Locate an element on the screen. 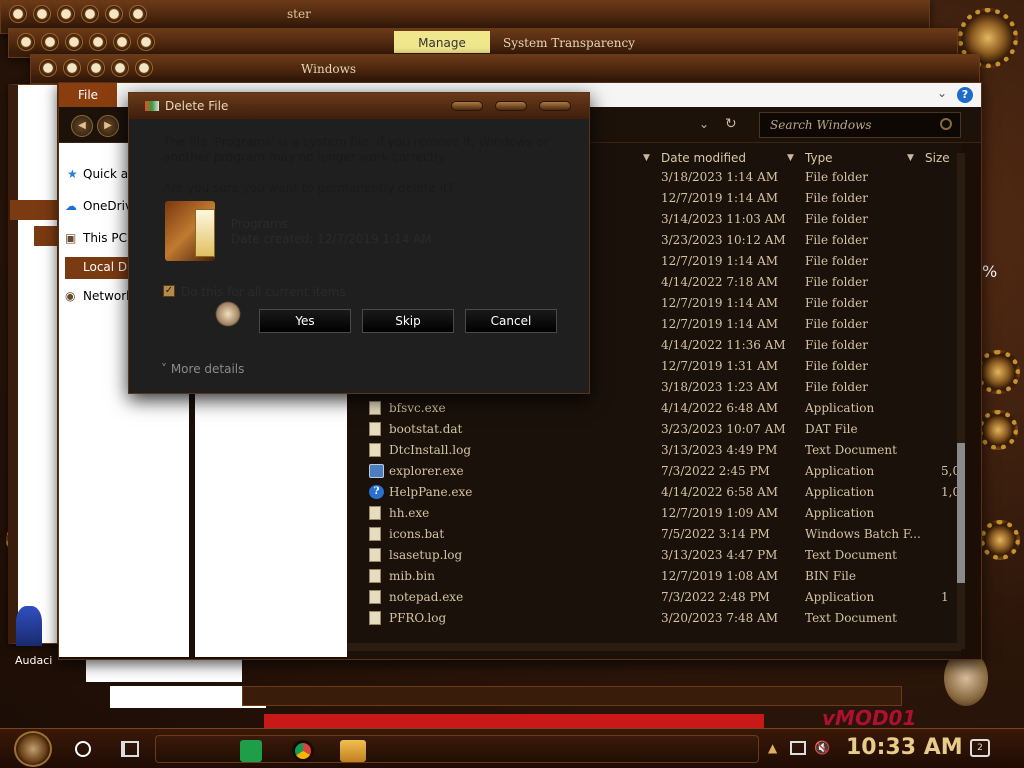  date-cell: 4/14/2022 6:58 AM is located at coordinates (720, 492).